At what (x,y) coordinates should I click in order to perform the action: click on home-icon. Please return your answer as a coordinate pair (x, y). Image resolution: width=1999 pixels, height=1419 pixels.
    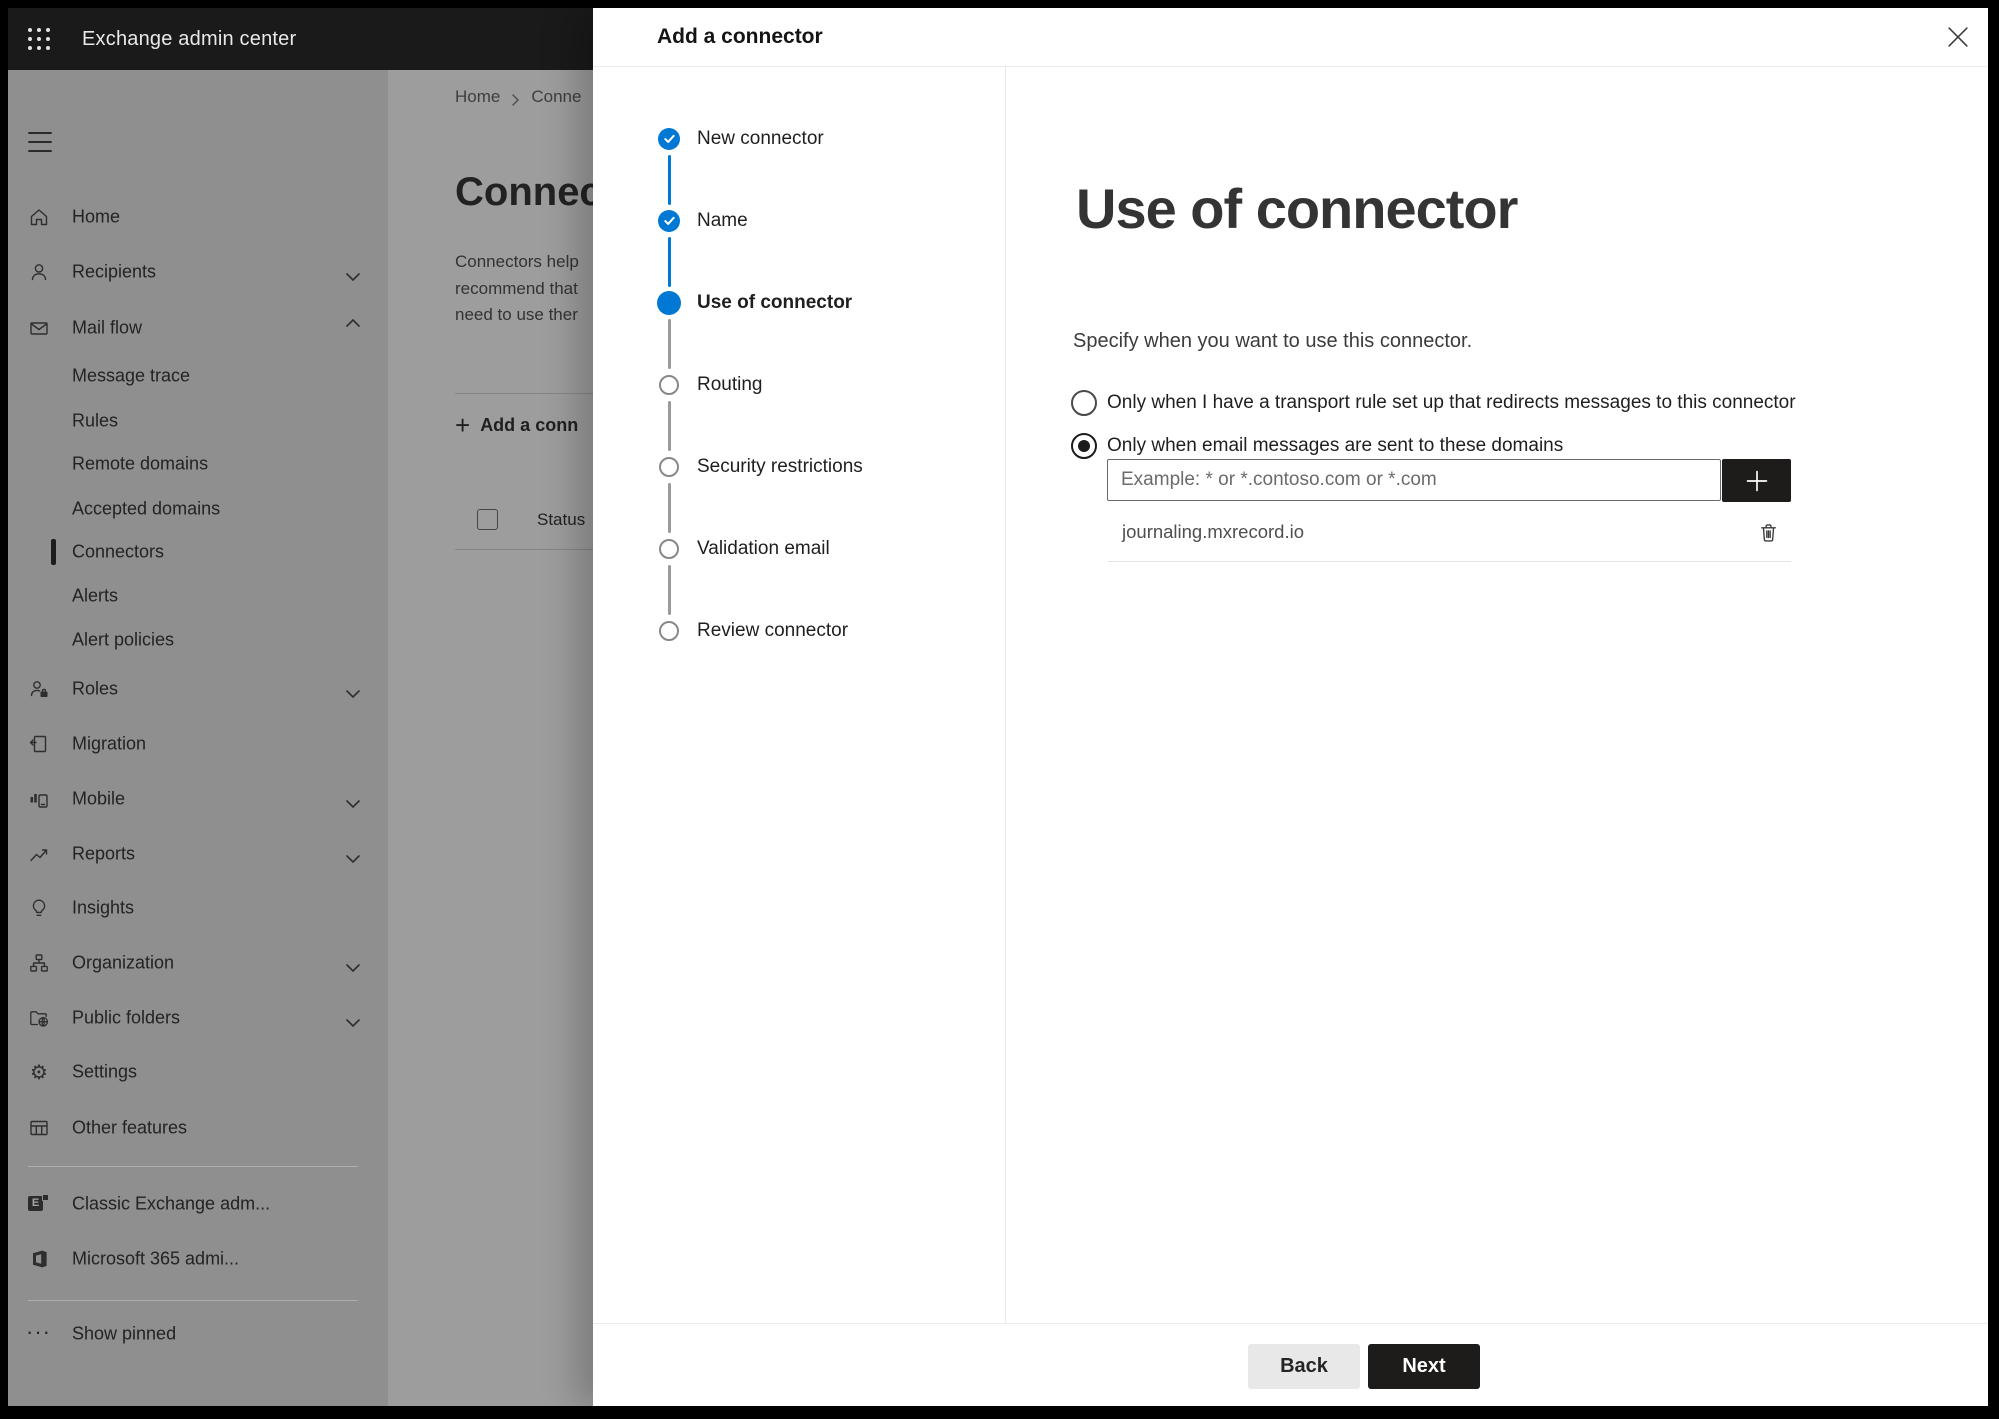
    Looking at the image, I should click on (39, 217).